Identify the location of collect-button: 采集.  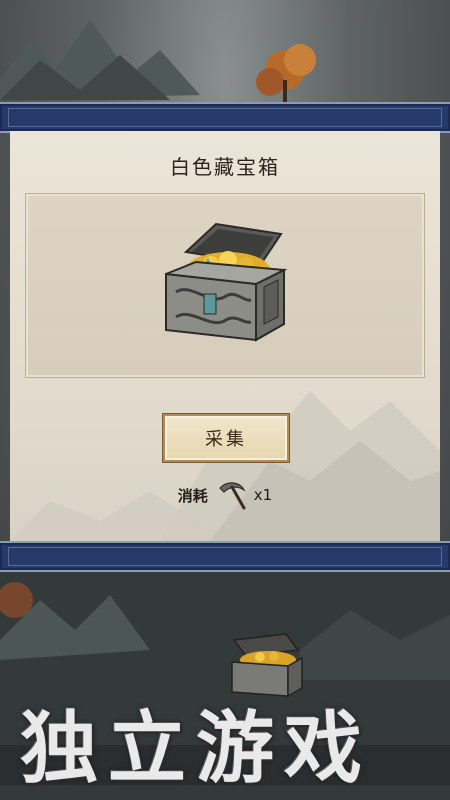
(226, 438).